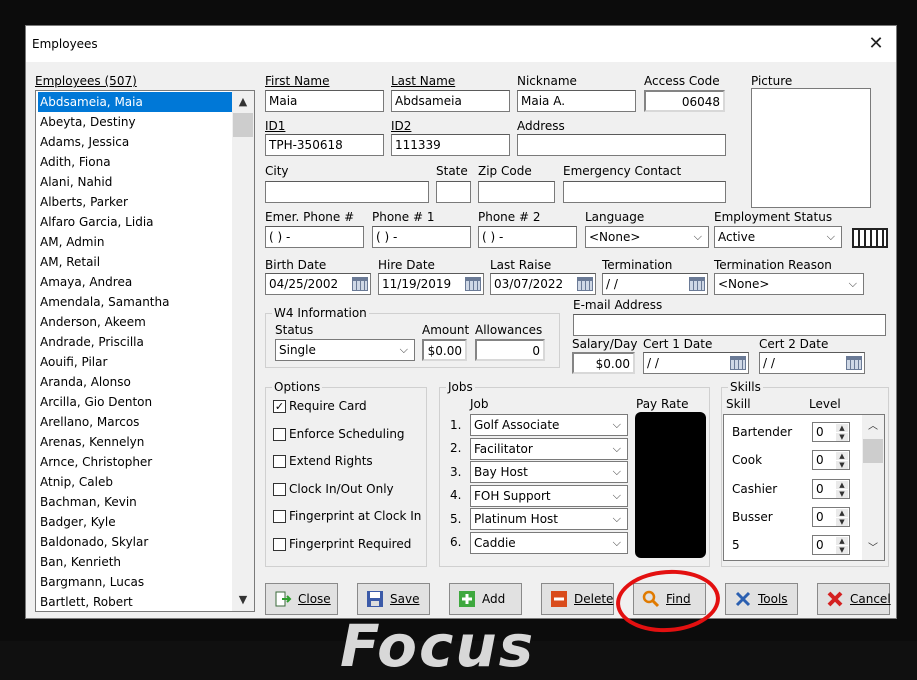 The height and width of the screenshot is (680, 917). What do you see at coordinates (135, 562) in the screenshot?
I see `list-item: Ban, Kenrieth` at bounding box center [135, 562].